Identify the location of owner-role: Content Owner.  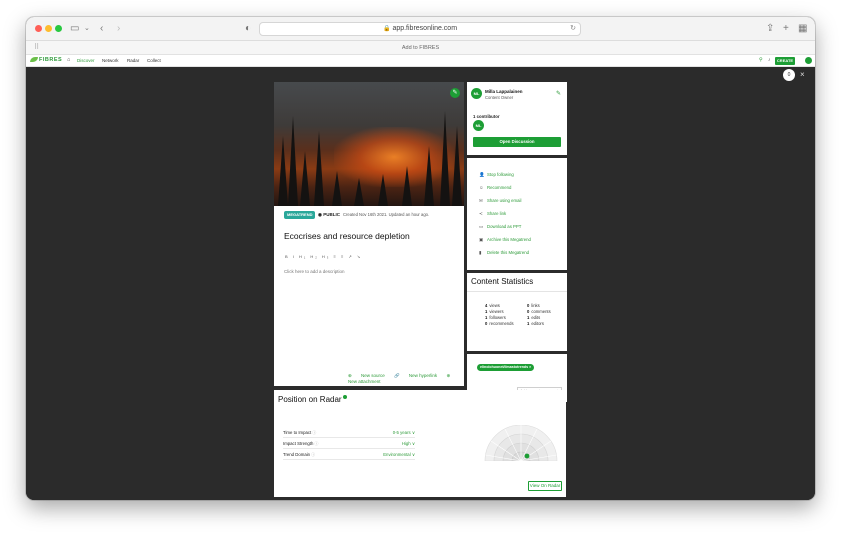
(499, 97).